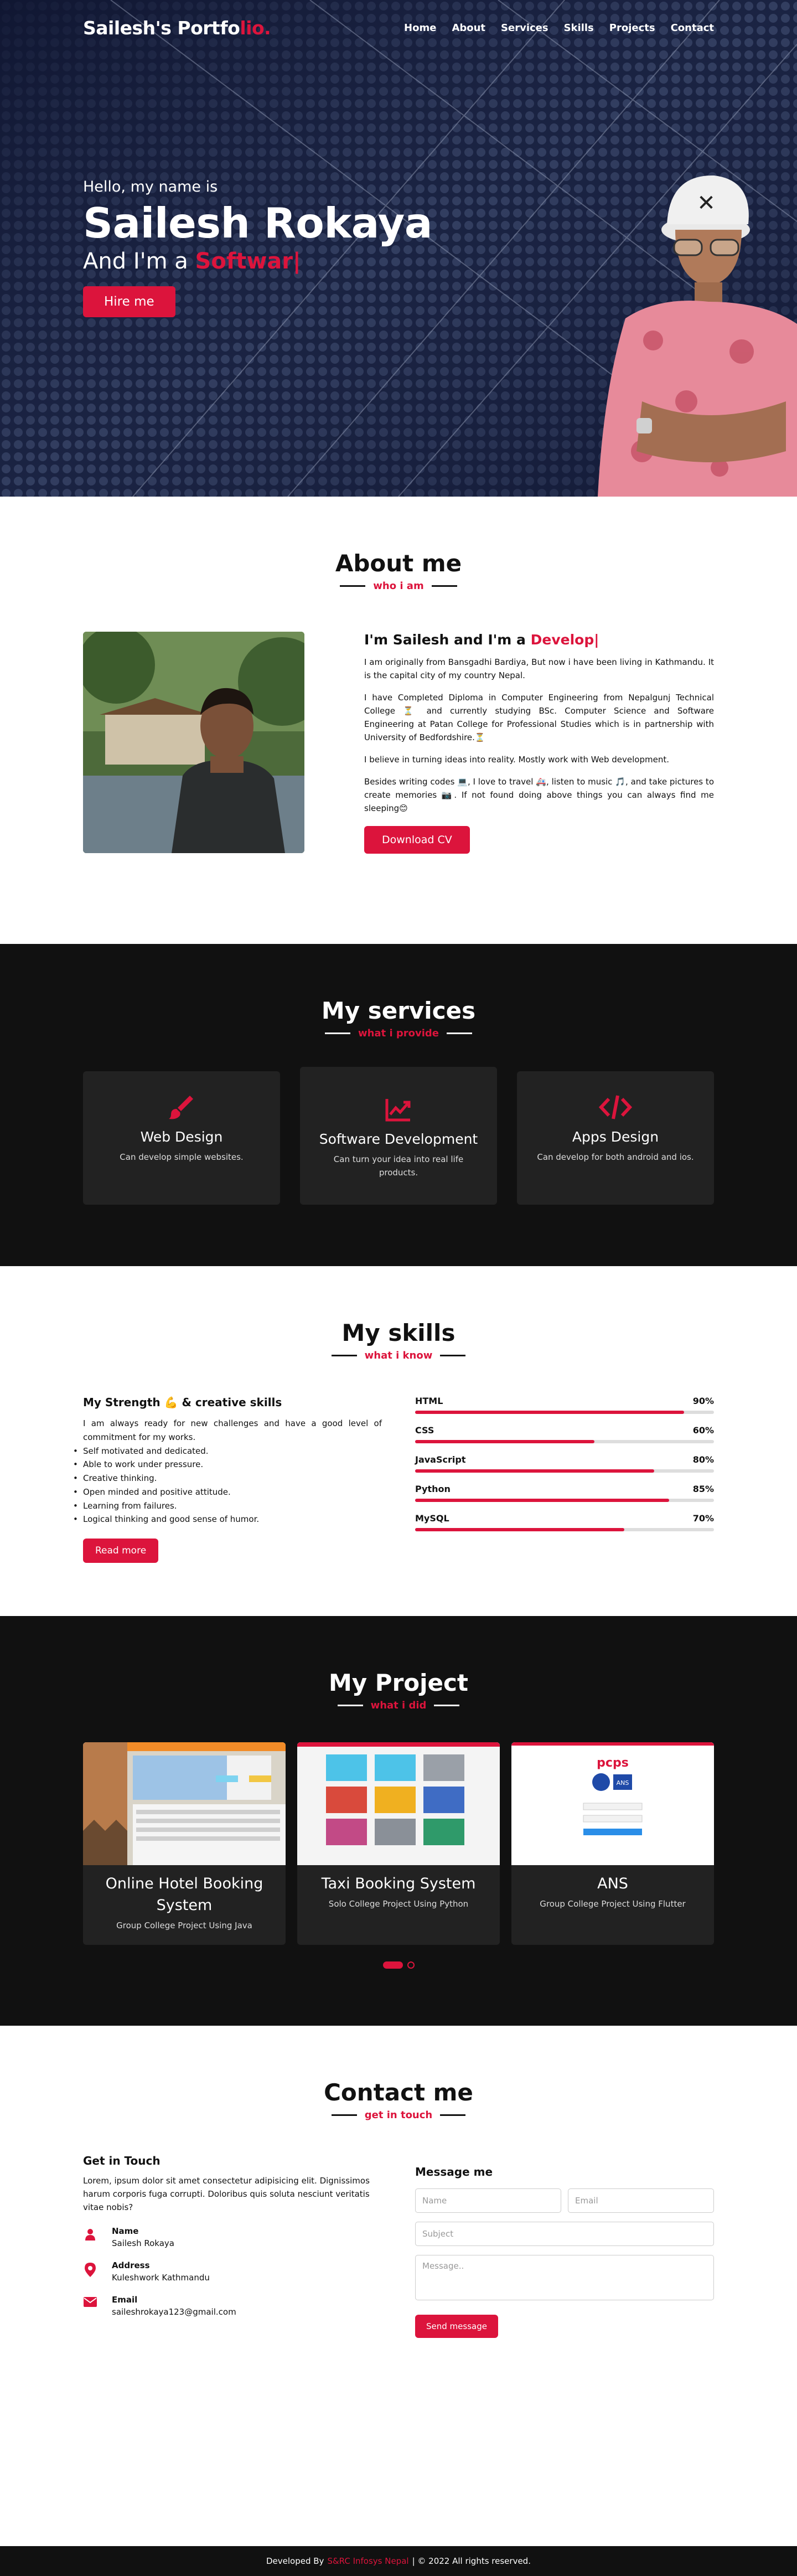  What do you see at coordinates (228, 1506) in the screenshot?
I see `strength-item: Learning from failures.` at bounding box center [228, 1506].